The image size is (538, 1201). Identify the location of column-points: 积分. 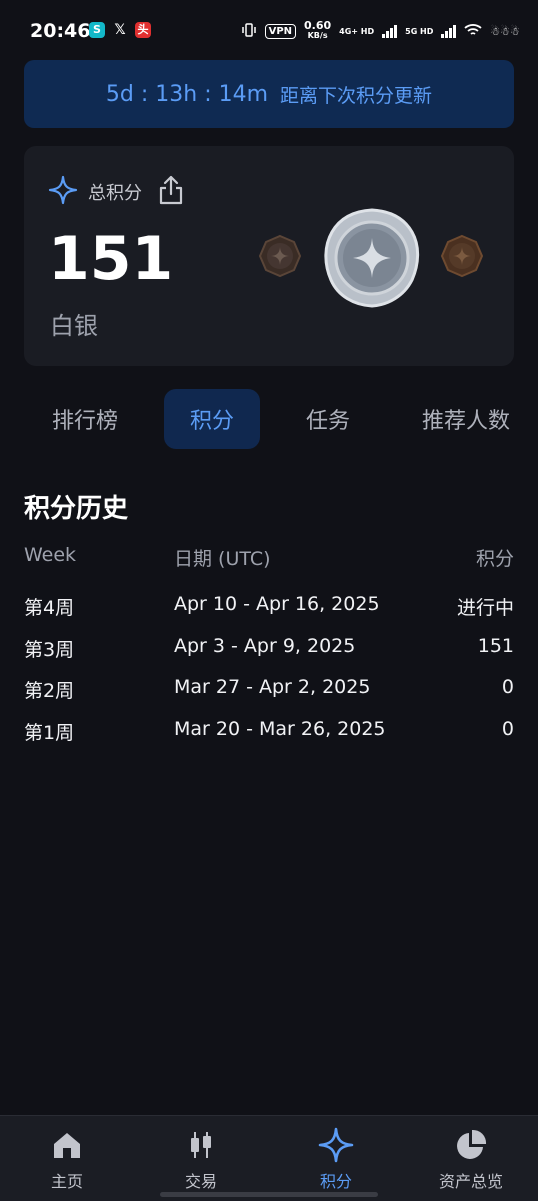
(494, 559).